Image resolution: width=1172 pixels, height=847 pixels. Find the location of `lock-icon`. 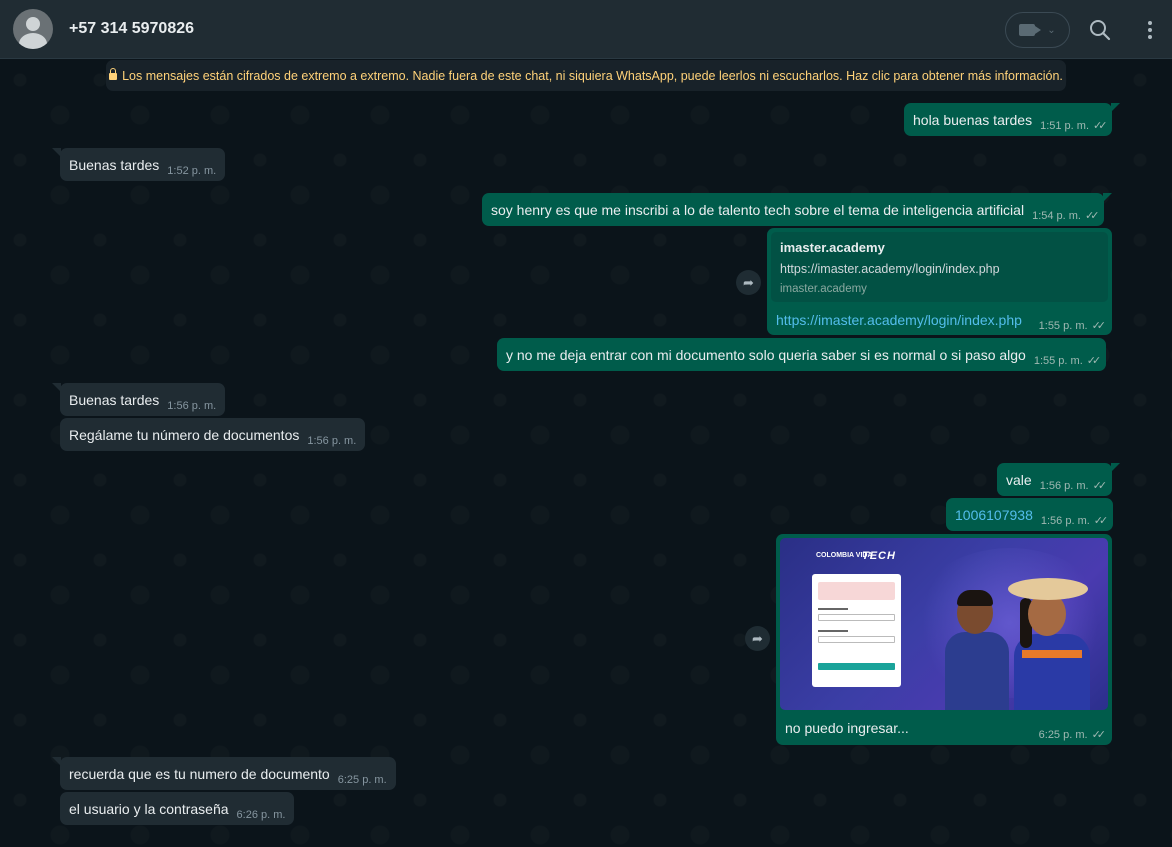

lock-icon is located at coordinates (113, 74).